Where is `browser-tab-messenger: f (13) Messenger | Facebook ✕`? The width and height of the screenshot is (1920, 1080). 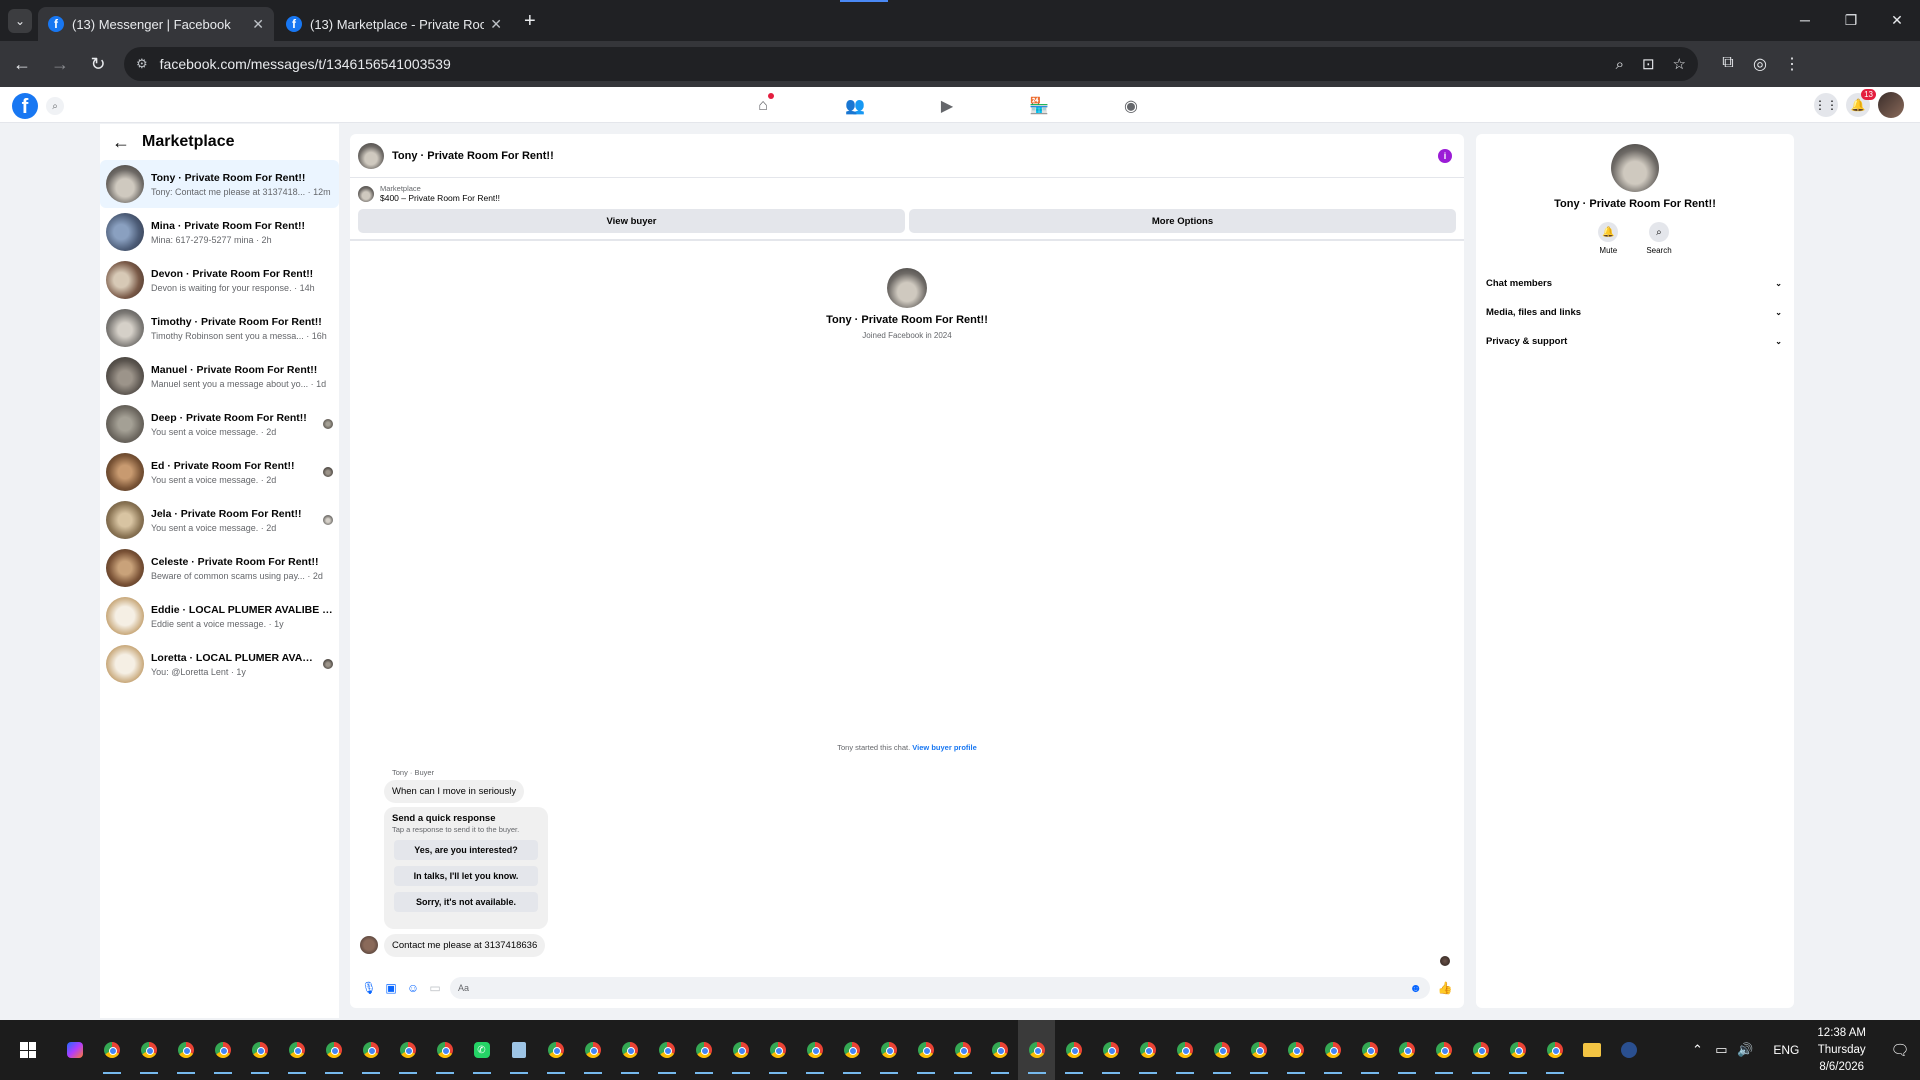
browser-tab-messenger: f (13) Messenger | Facebook ✕ is located at coordinates (156, 24).